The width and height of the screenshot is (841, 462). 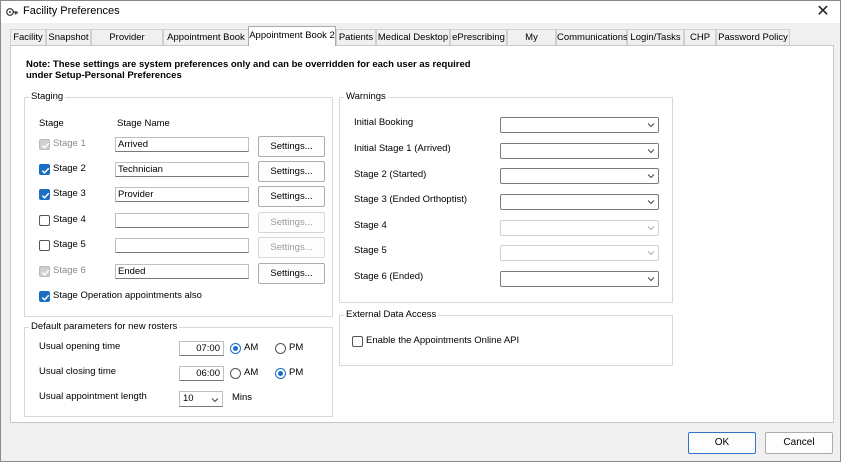 I want to click on tab-chp: CHP, so click(x=700, y=37).